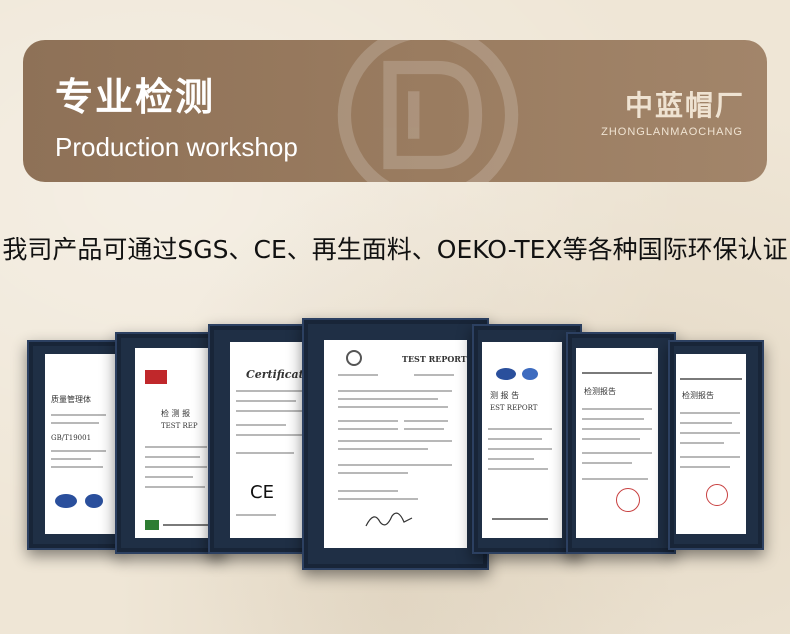  I want to click on lab-logo-icon, so click(152, 525).